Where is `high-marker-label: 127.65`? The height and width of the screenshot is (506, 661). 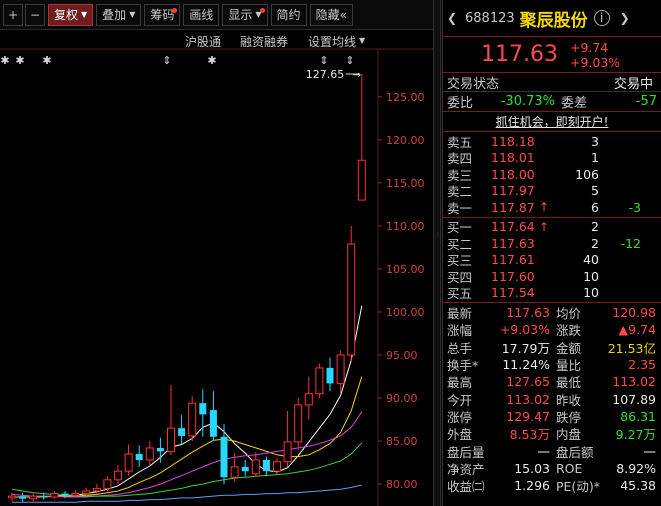
high-marker-label: 127.65 is located at coordinates (325, 74).